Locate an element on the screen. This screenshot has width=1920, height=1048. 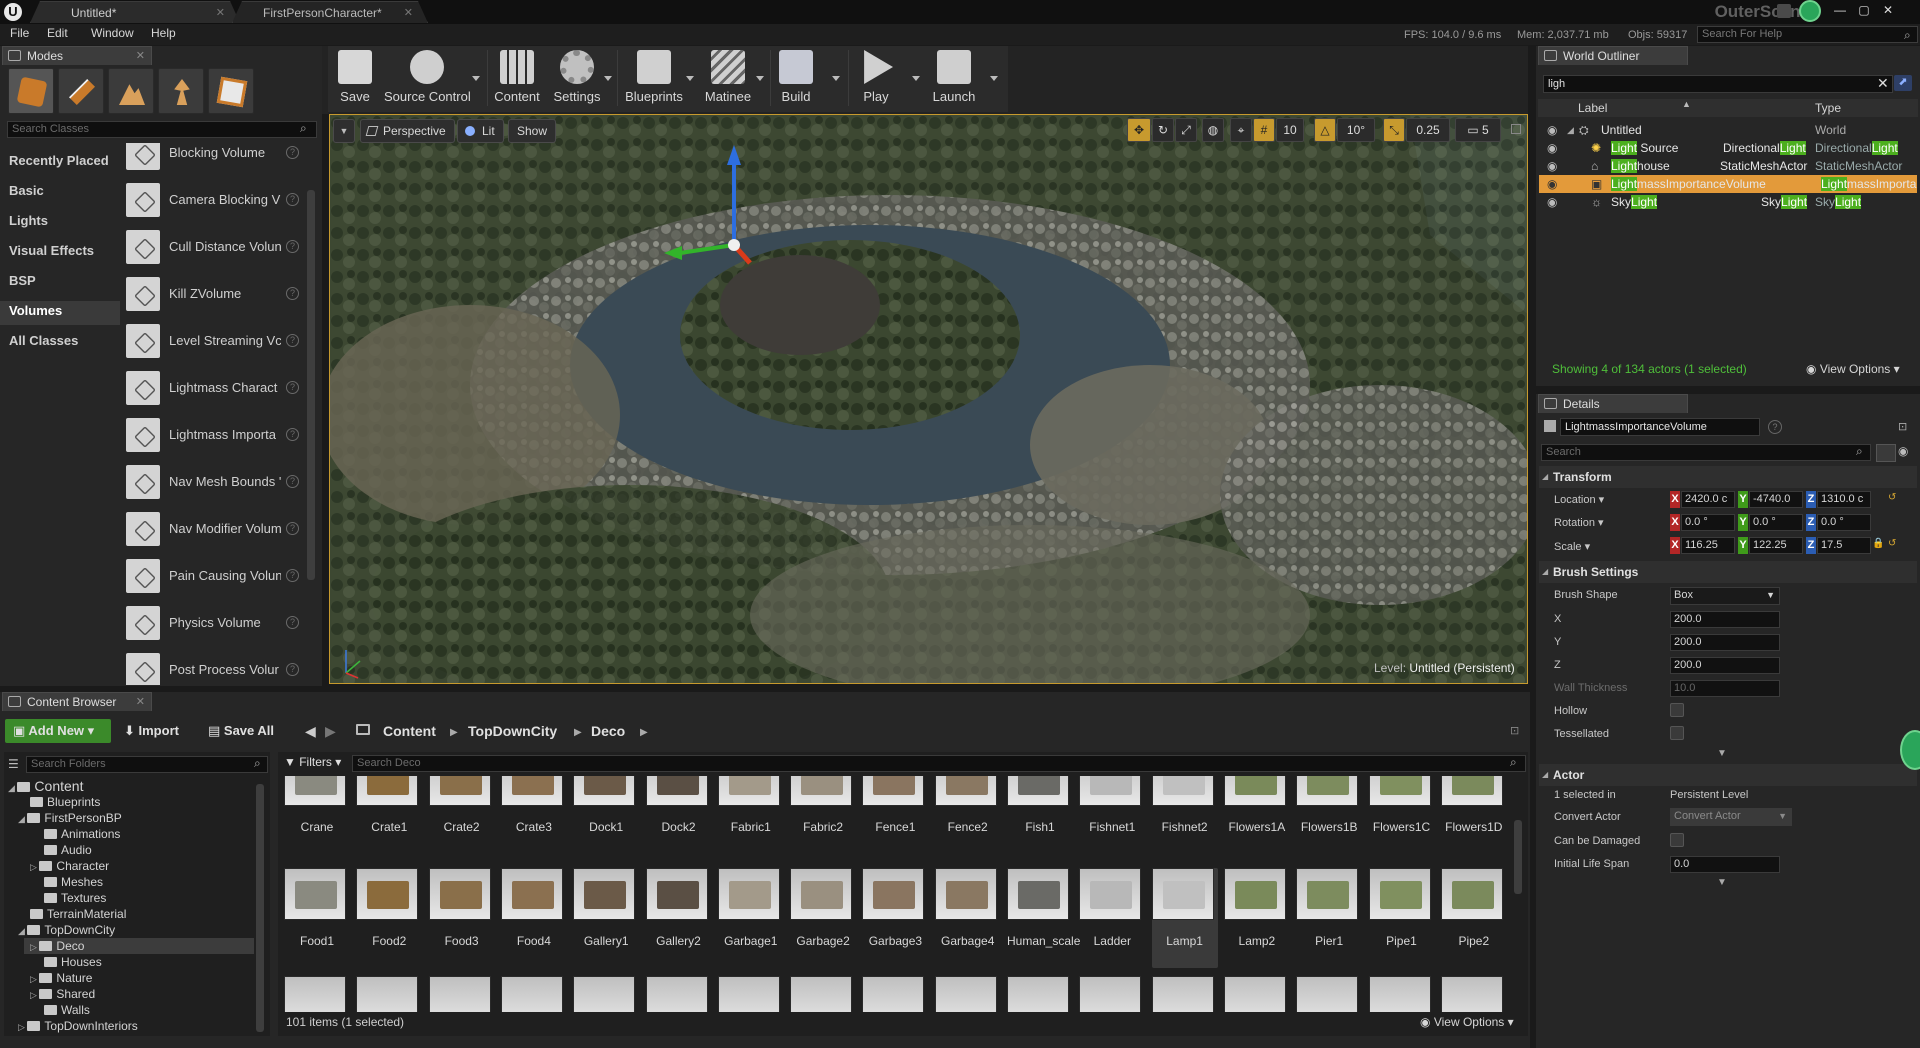
asset-tile: Pipe1 is located at coordinates (1401, 918).